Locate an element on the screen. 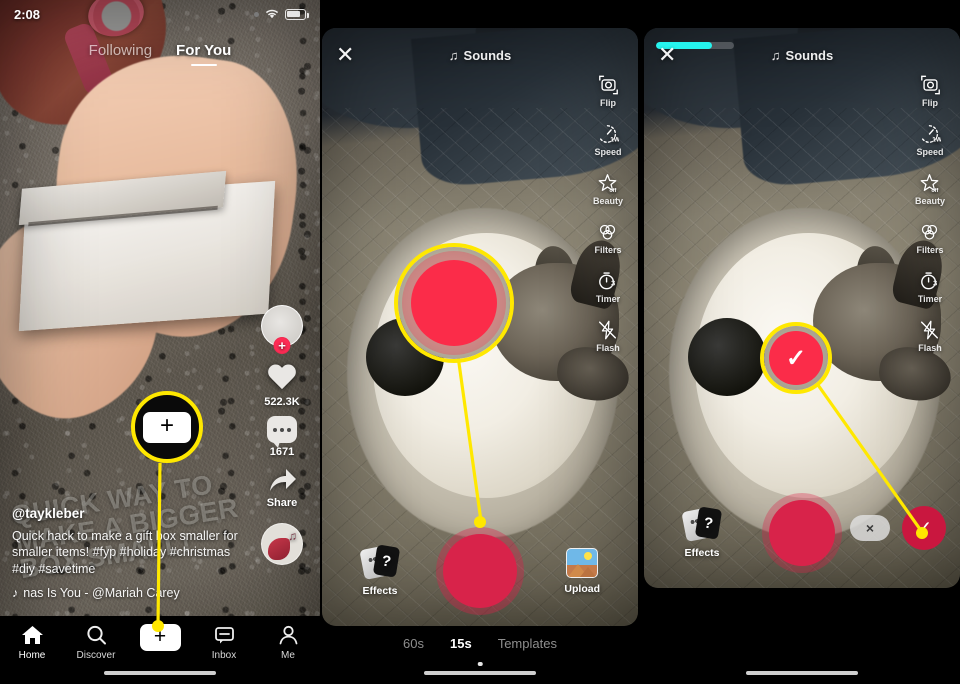  avatar: + is located at coordinates (282, 329).